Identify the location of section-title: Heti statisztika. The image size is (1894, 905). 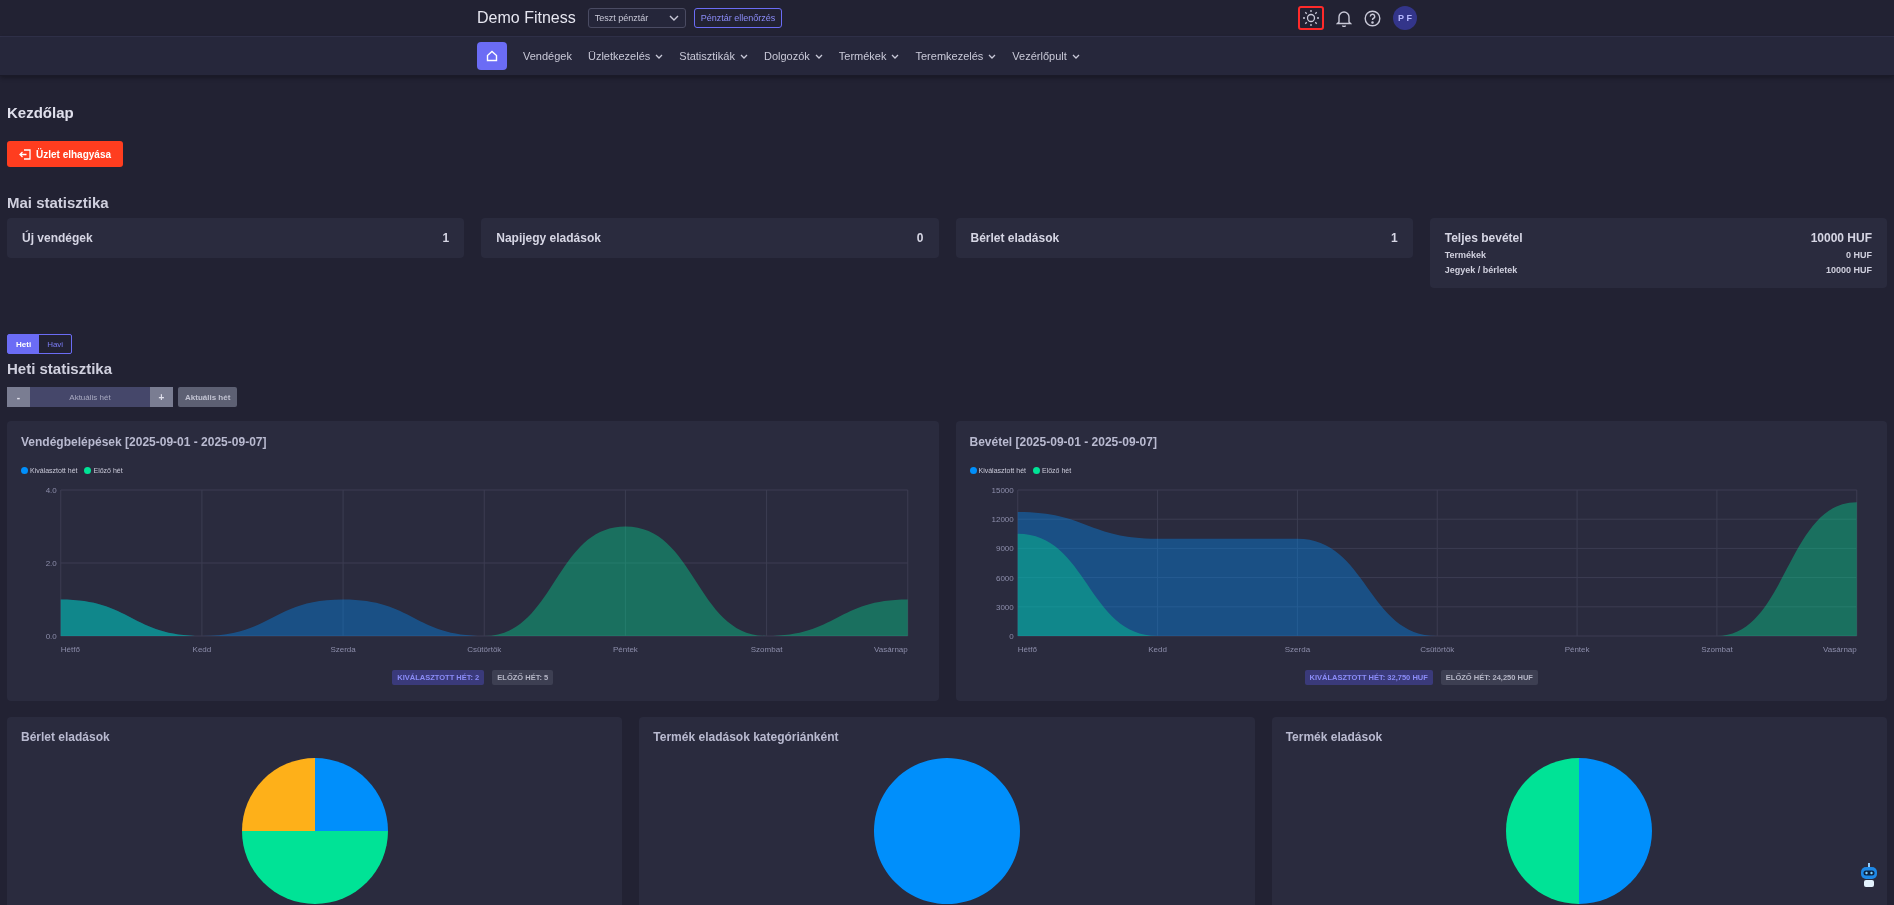
(60, 368).